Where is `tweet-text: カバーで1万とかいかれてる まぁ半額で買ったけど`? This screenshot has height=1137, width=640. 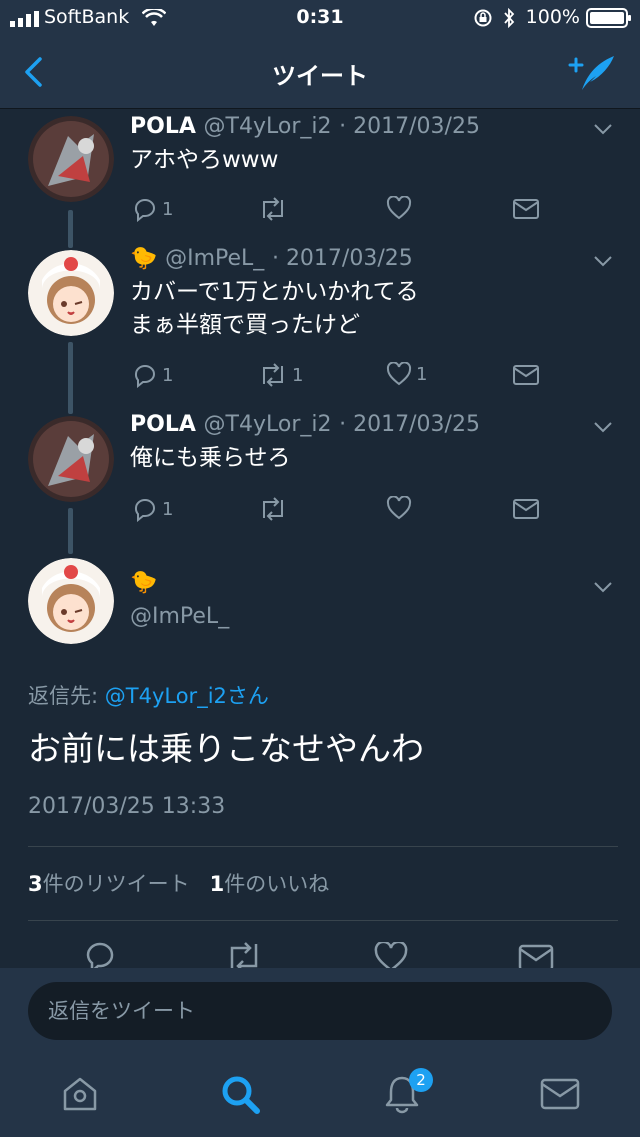
tweet-text: カバーで1万とかいかれてる まぁ半額で買ったけど is located at coordinates (274, 308).